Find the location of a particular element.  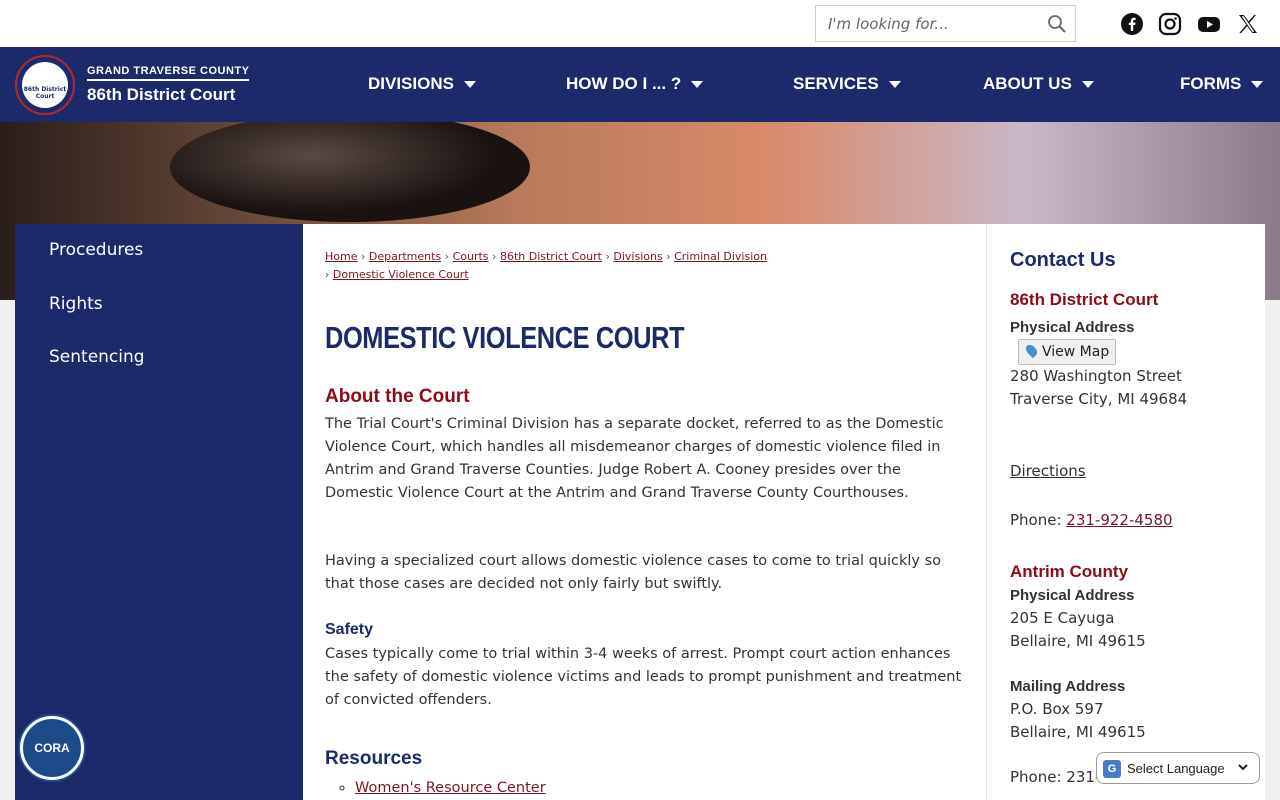

resource-link-womens-resource-center: Women's Resource Center is located at coordinates (450, 788).